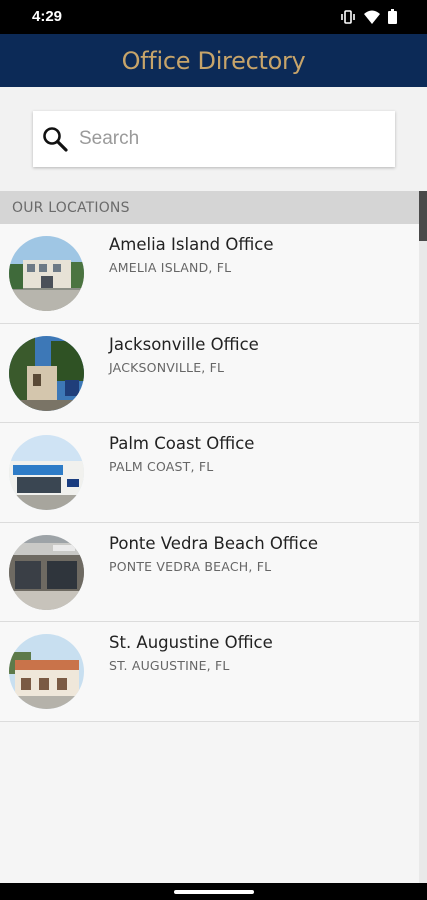 The height and width of the screenshot is (900, 427). What do you see at coordinates (46, 373) in the screenshot?
I see `office-photo-jacksonville` at bounding box center [46, 373].